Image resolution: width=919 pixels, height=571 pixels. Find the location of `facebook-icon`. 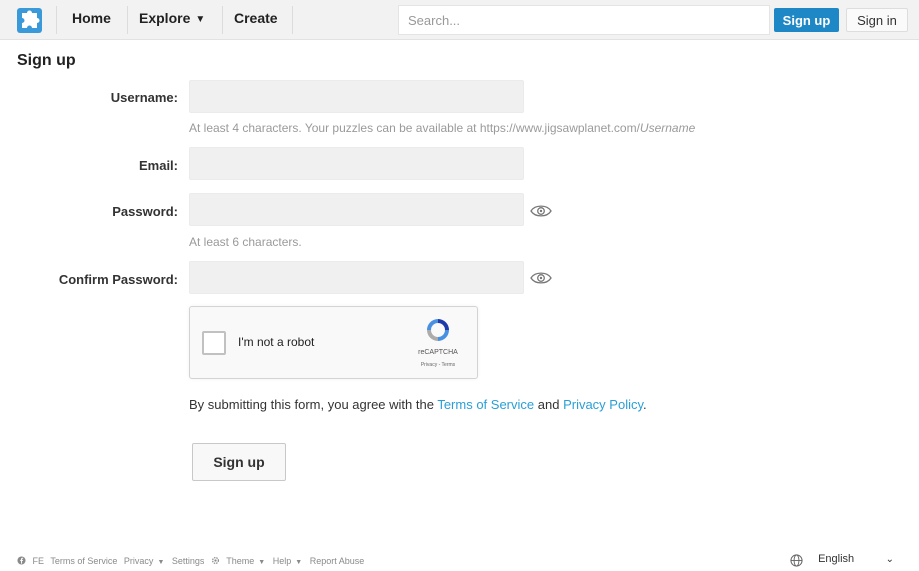

facebook-icon is located at coordinates (21, 561).